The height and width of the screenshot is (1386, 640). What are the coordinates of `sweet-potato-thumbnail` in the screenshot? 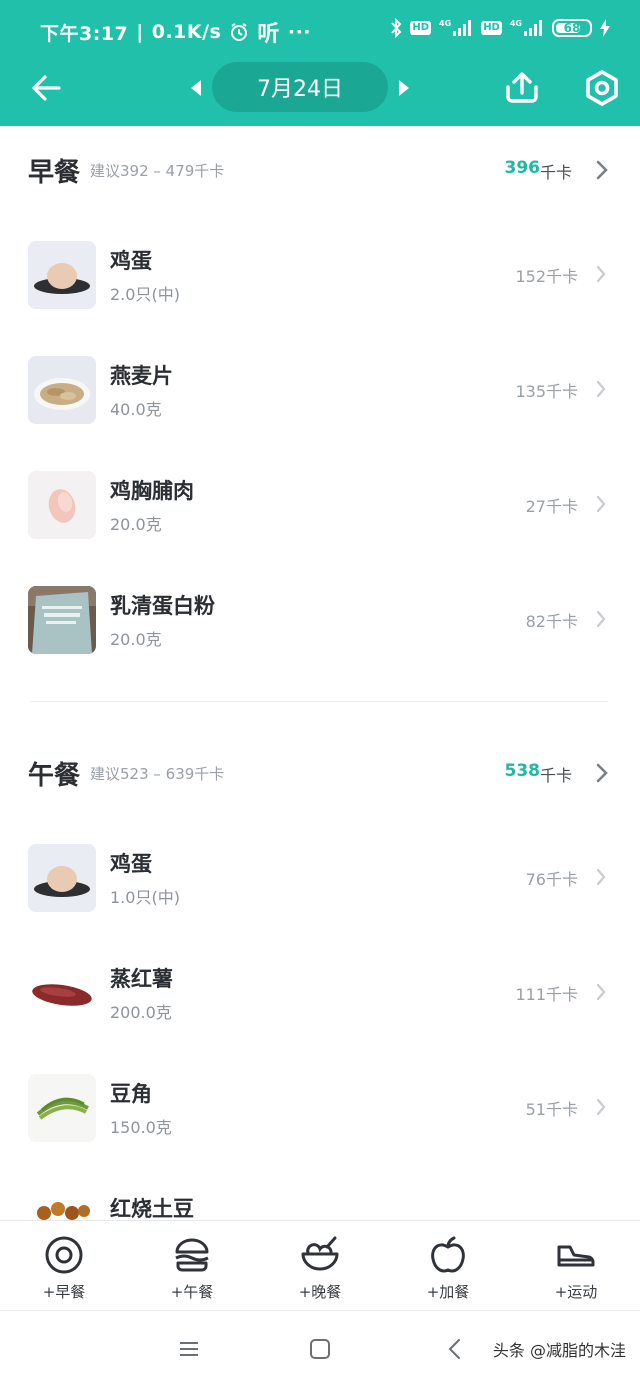 It's located at (62, 993).